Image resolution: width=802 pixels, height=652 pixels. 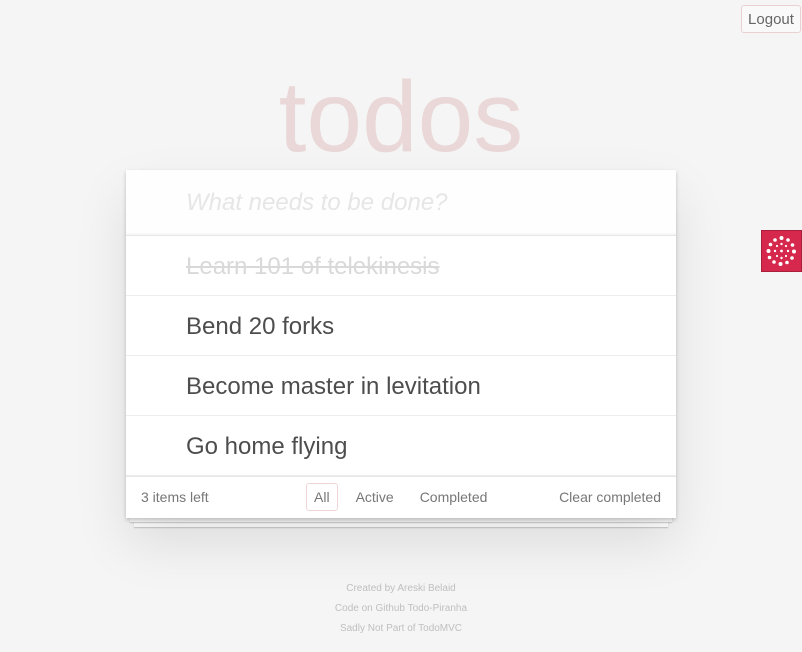 I want to click on todomvc-note: Sadly Not Part of TodoMVC, so click(x=401, y=628).